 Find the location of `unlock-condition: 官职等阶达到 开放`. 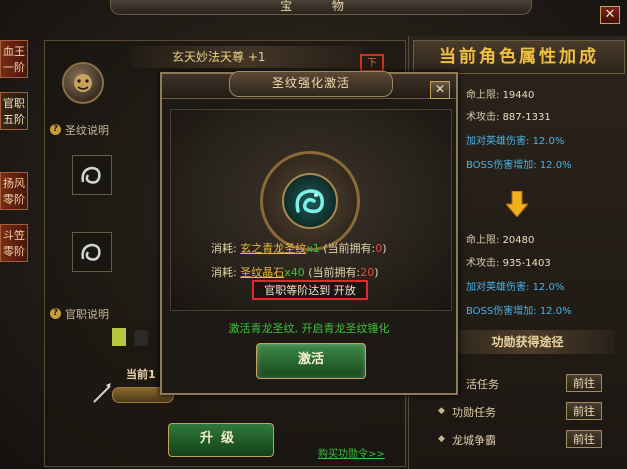

unlock-condition: 官职等阶达到 开放 is located at coordinates (310, 290).